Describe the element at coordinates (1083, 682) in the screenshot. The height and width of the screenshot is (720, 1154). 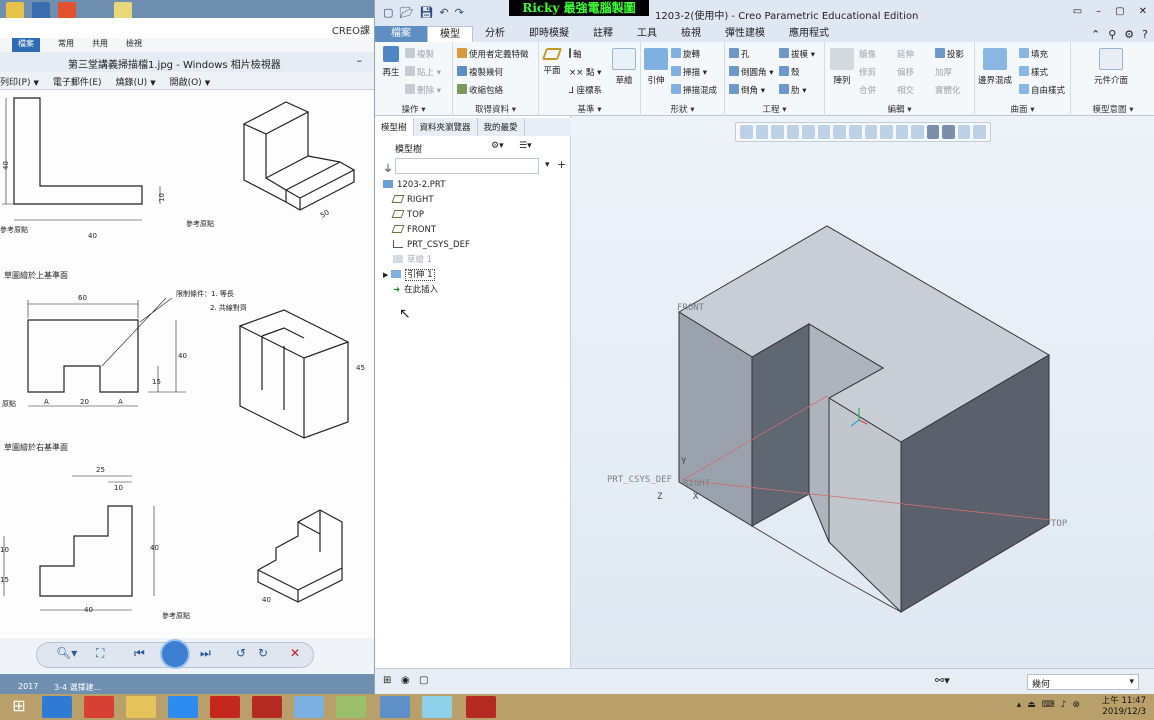
I see `selection-filter-select: 幾何 ▾` at that location.